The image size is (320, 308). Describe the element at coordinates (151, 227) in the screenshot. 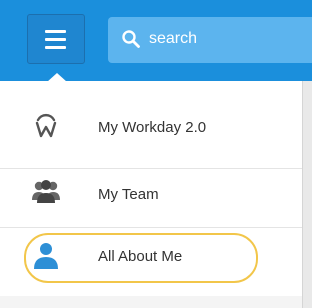

I see `menu-divider` at that location.